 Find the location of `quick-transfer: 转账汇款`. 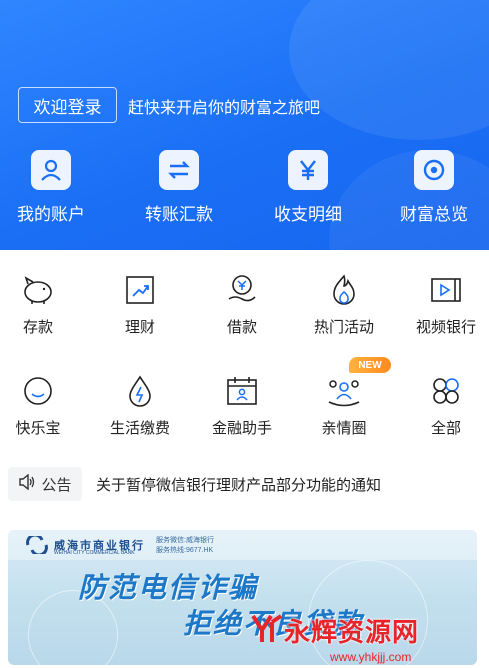

quick-transfer: 转账汇款 is located at coordinates (179, 187).